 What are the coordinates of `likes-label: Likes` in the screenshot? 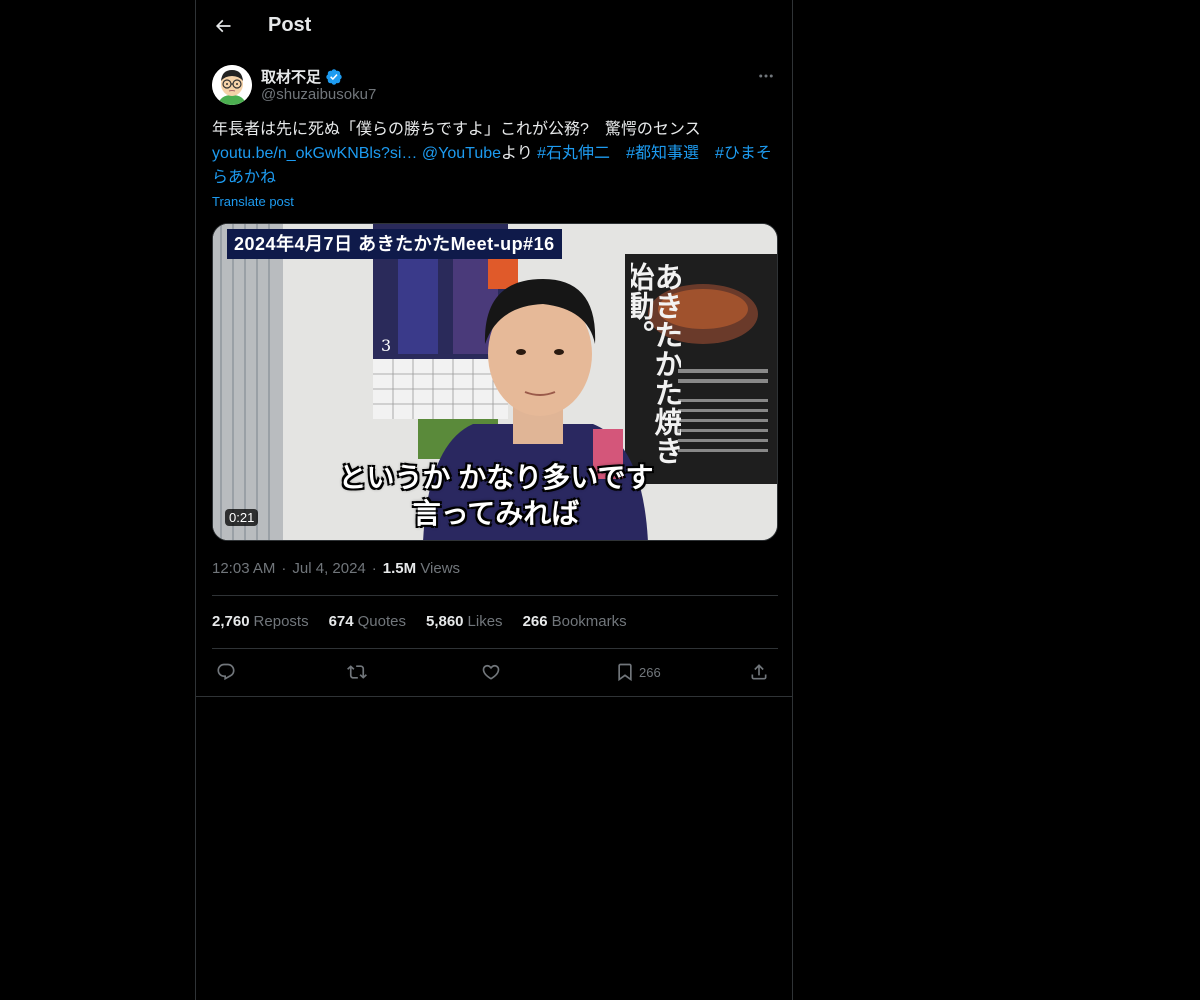 It's located at (485, 621).